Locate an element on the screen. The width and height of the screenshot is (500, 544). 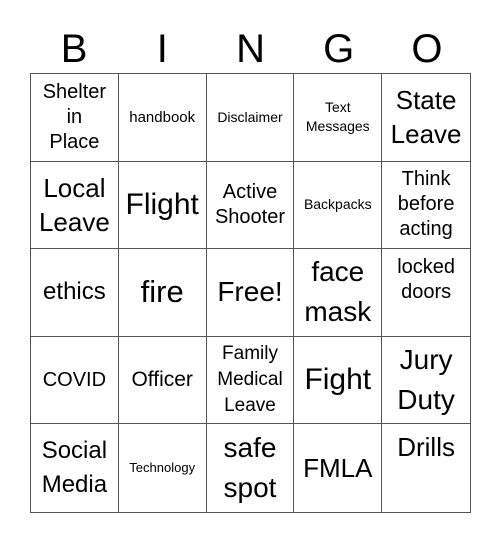
cell-label: Free! is located at coordinates (250, 292).